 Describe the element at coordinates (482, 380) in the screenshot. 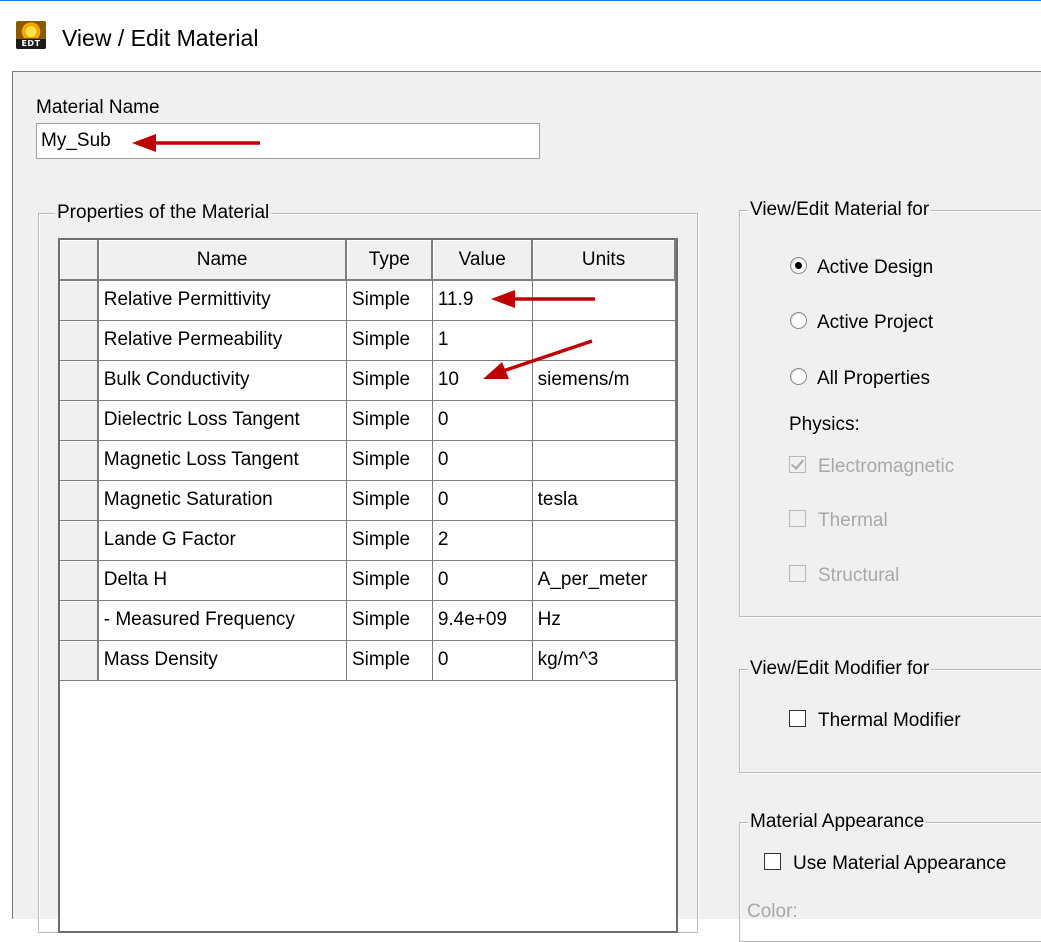

I see `cell-value: 10` at that location.